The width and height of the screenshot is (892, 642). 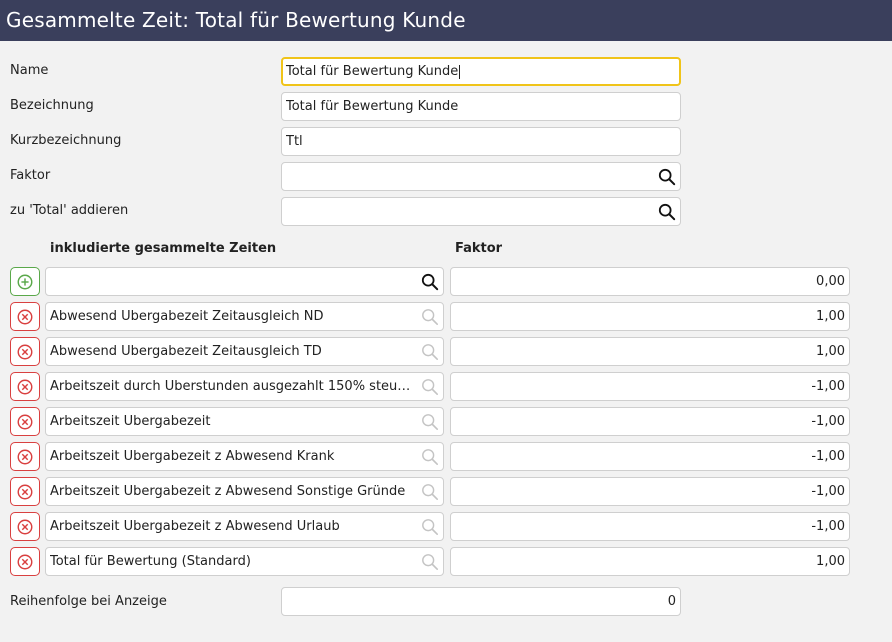 What do you see at coordinates (830, 281) in the screenshot?
I see `new-faktor-value: 0,00` at bounding box center [830, 281].